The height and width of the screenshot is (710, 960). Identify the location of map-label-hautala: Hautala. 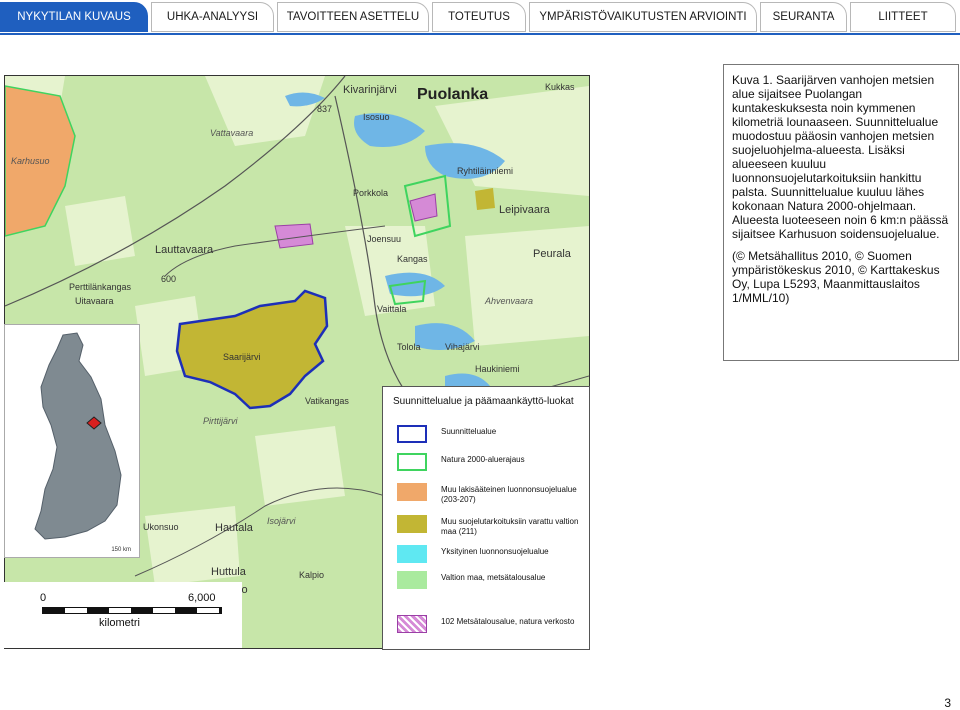
(234, 528).